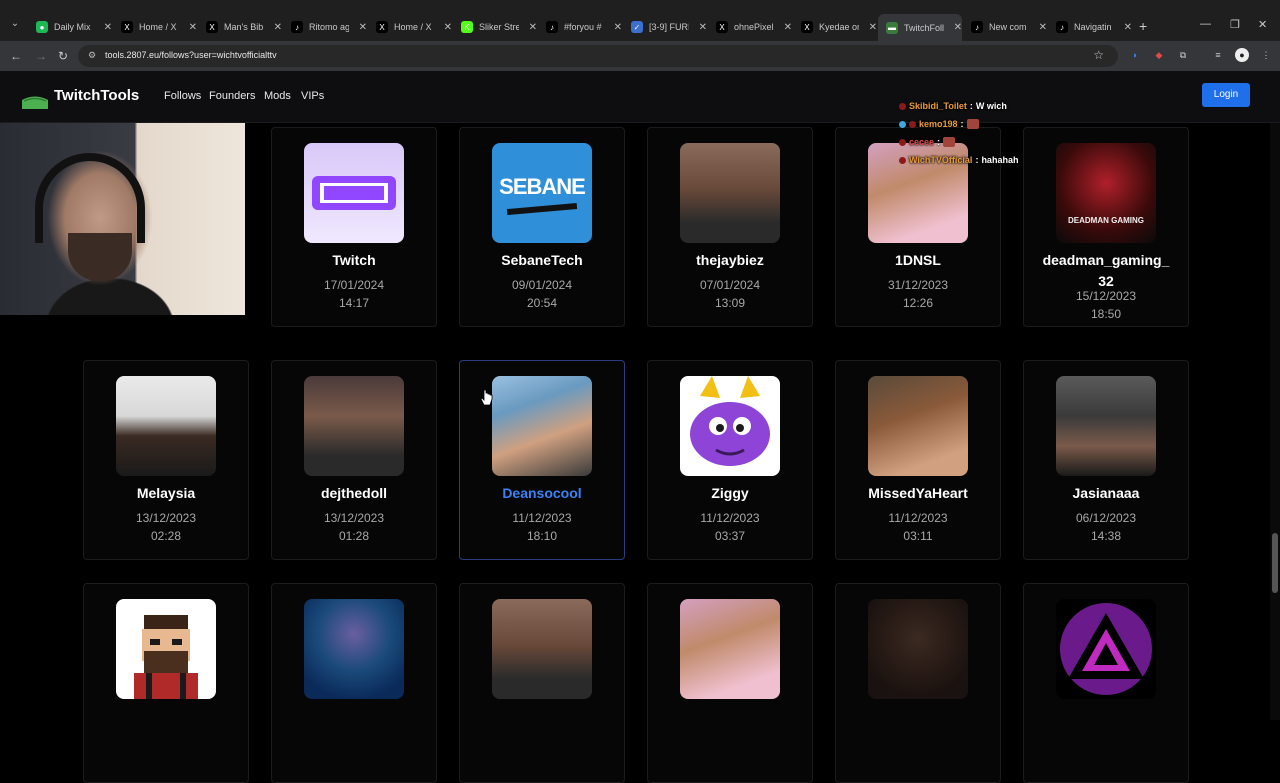  I want to click on browser-tab: X Man's Bib ✕, so click(240, 27).